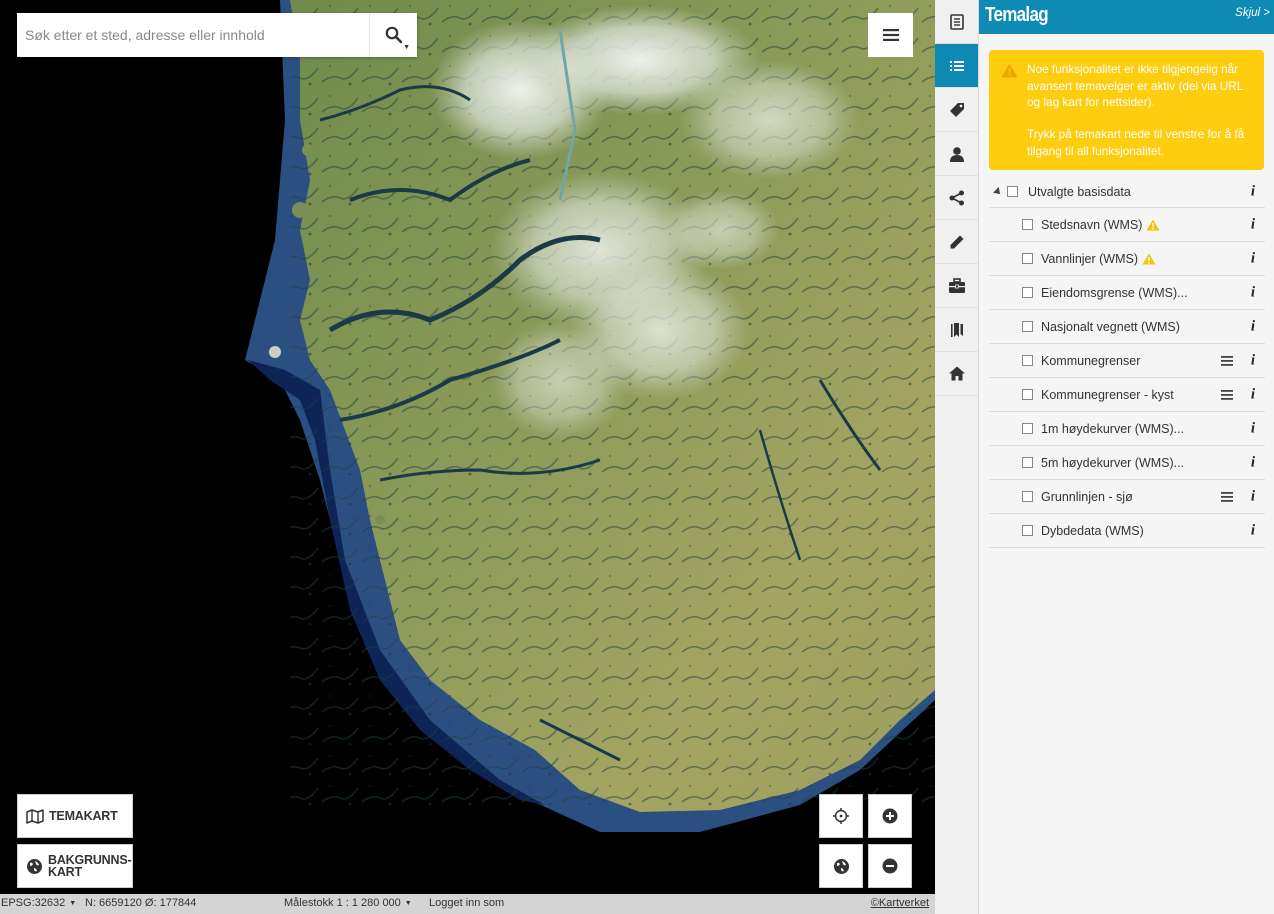 The height and width of the screenshot is (914, 1274). I want to click on zoom-in-button, so click(890, 816).